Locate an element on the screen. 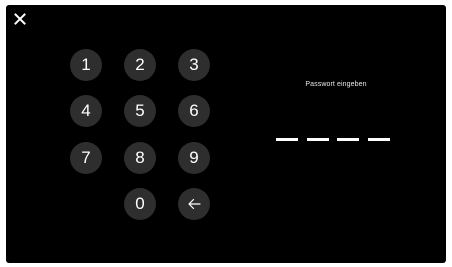  key-9: 9 is located at coordinates (194, 158).